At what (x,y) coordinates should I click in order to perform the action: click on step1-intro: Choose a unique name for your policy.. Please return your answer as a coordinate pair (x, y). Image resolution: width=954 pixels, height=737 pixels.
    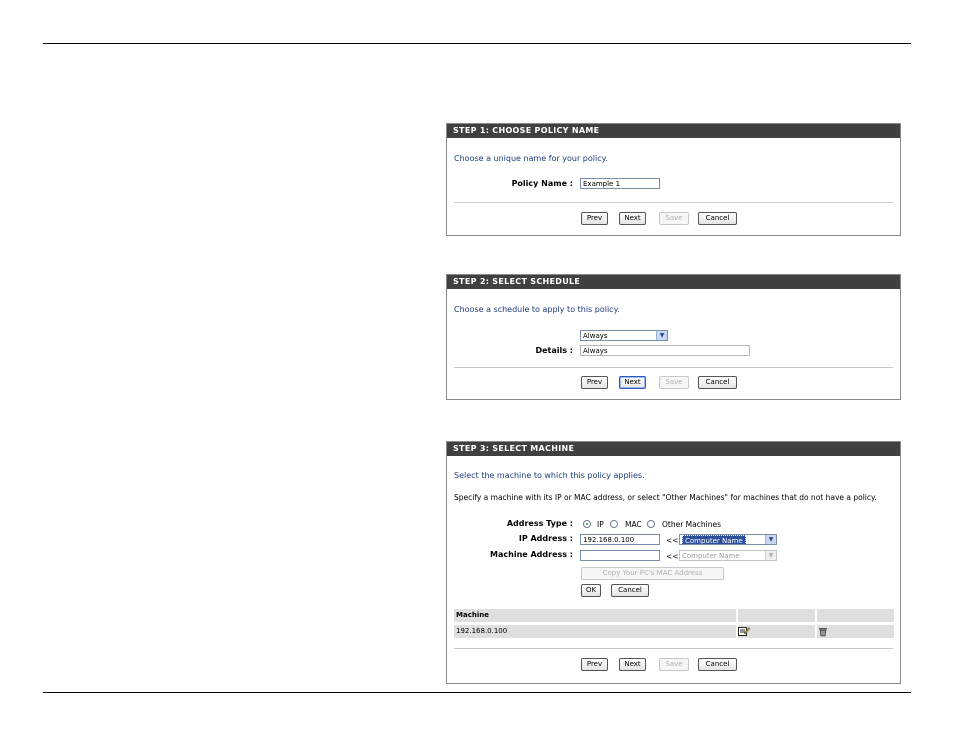
    Looking at the image, I should click on (531, 158).